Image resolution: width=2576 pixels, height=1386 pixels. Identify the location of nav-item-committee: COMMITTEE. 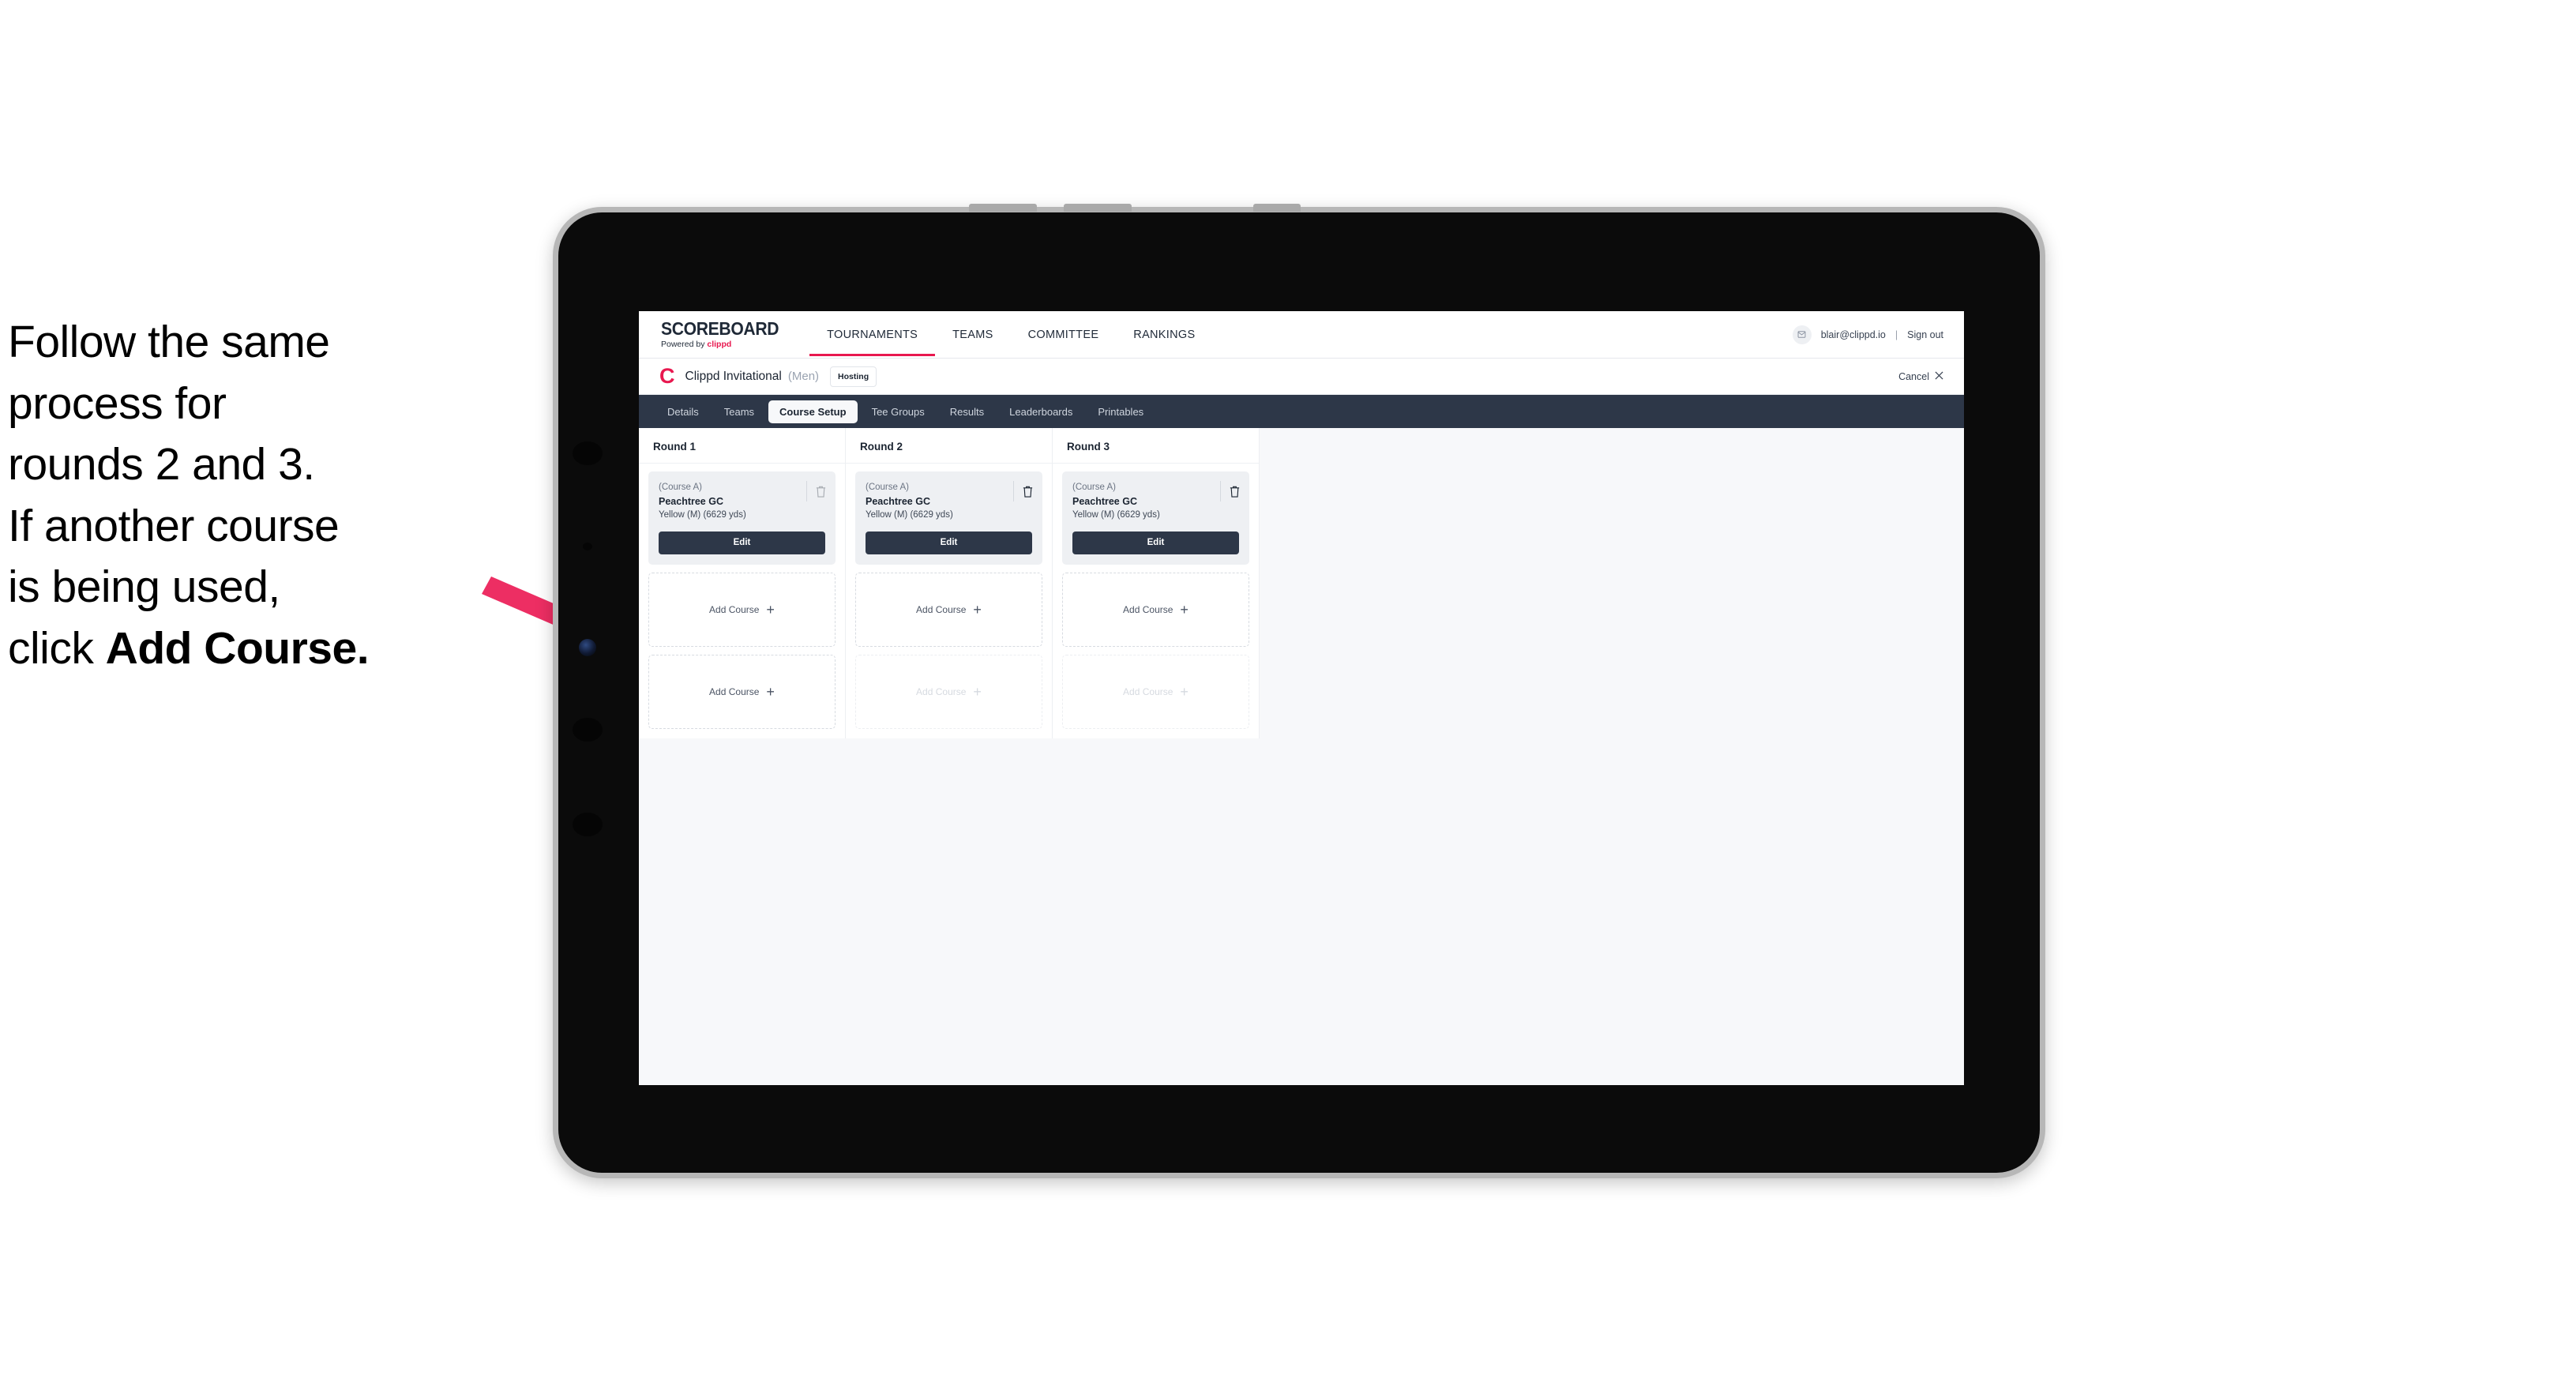
(1064, 334).